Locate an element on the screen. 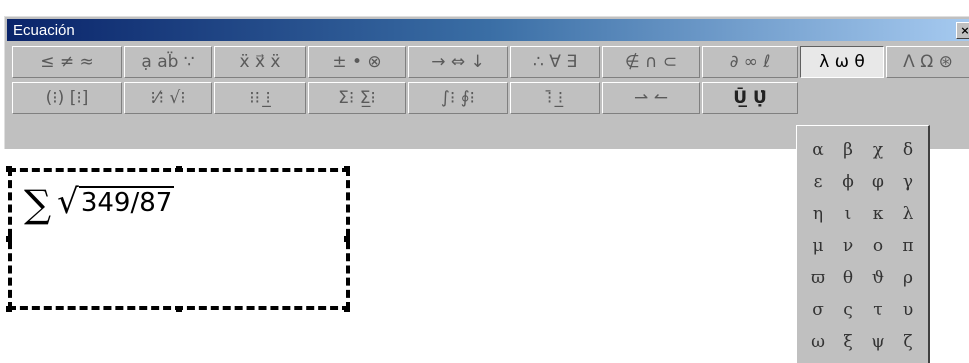 This screenshot has height=363, width=969. fence-templates-button: (⁝) [⁝] is located at coordinates (67, 98).